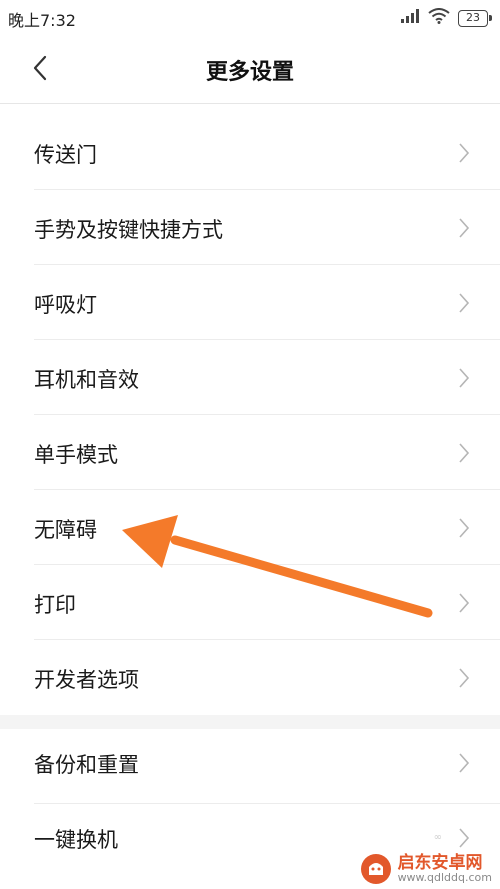  What do you see at coordinates (375, 869) in the screenshot?
I see `watermark-logo-icon` at bounding box center [375, 869].